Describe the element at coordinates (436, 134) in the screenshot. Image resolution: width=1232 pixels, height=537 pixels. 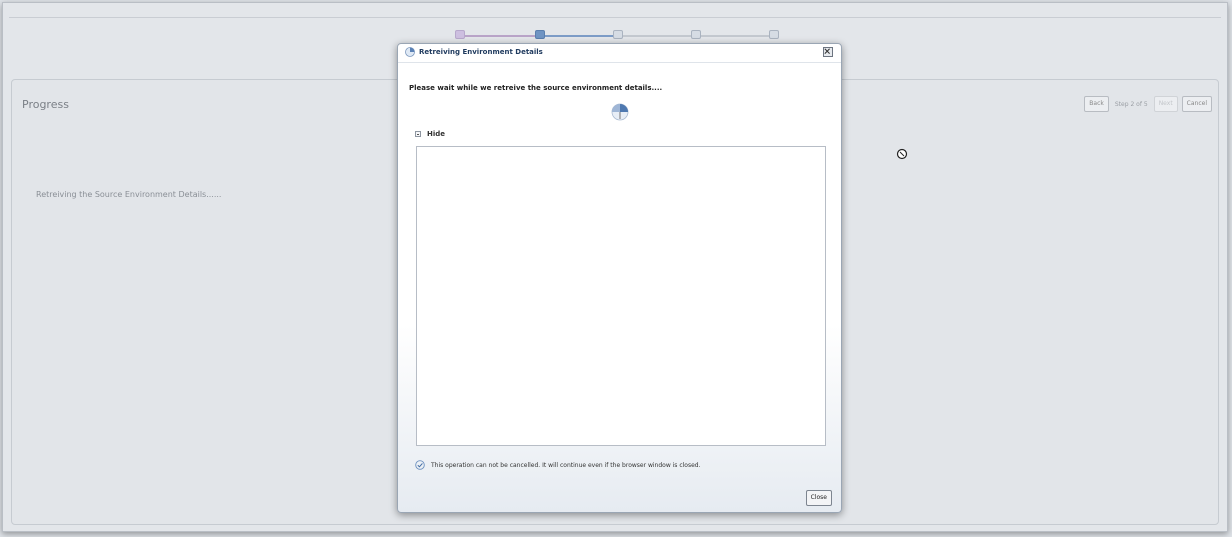
I see `hide-label: Hide` at that location.